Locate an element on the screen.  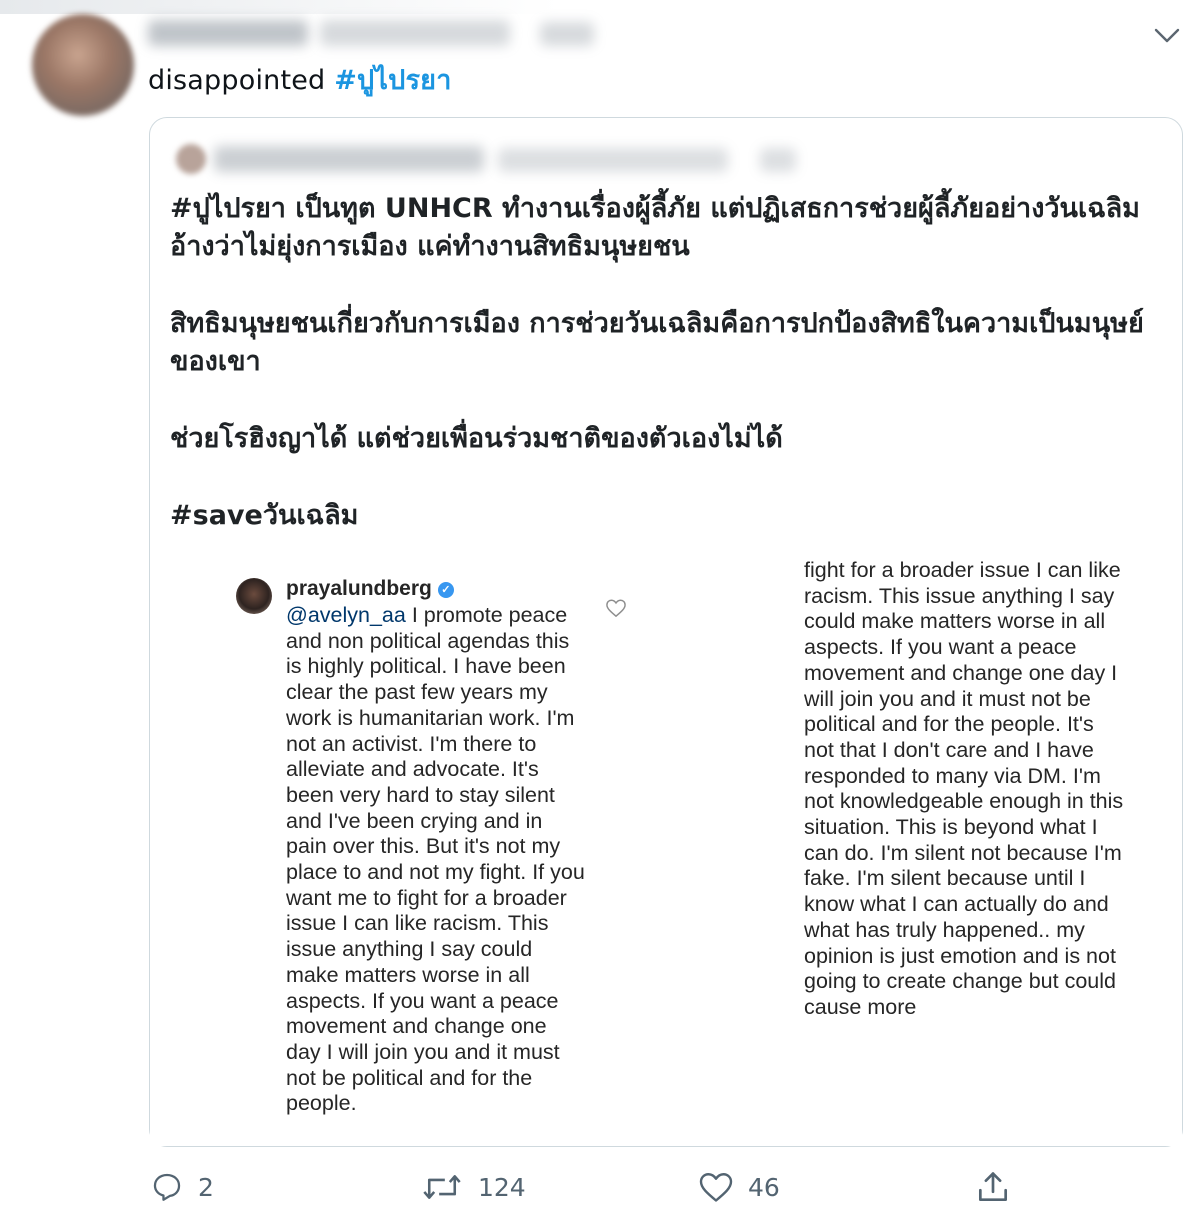
reply-icon is located at coordinates (167, 1187).